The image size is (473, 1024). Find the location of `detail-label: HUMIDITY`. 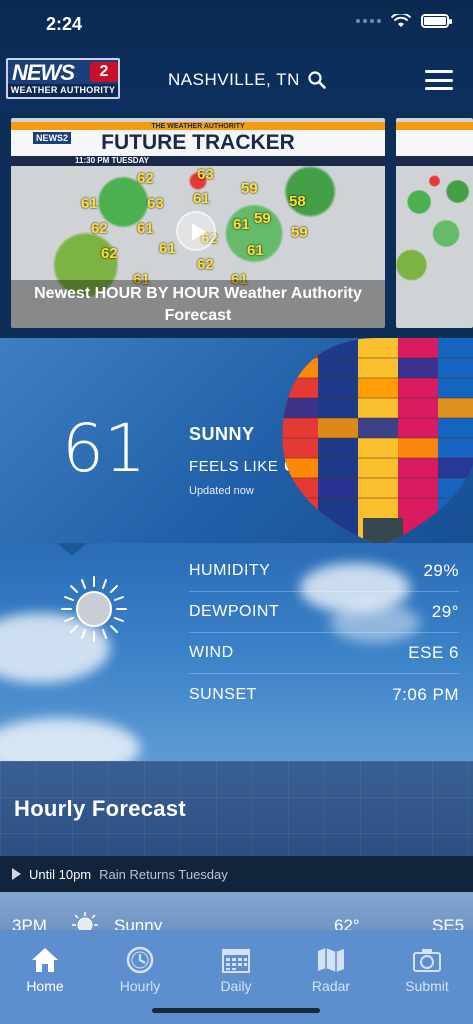

detail-label: HUMIDITY is located at coordinates (230, 570).